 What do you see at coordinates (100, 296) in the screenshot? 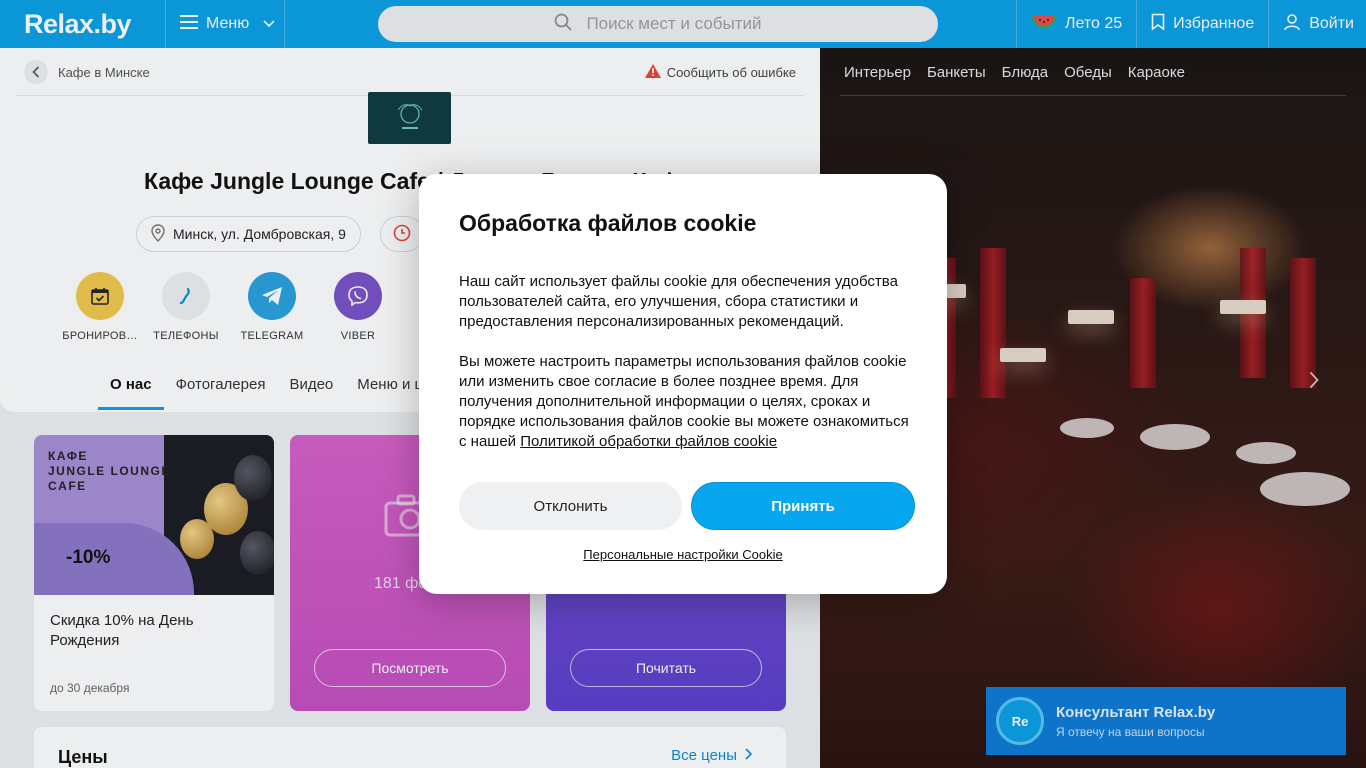
I see `calendar-check-icon` at bounding box center [100, 296].